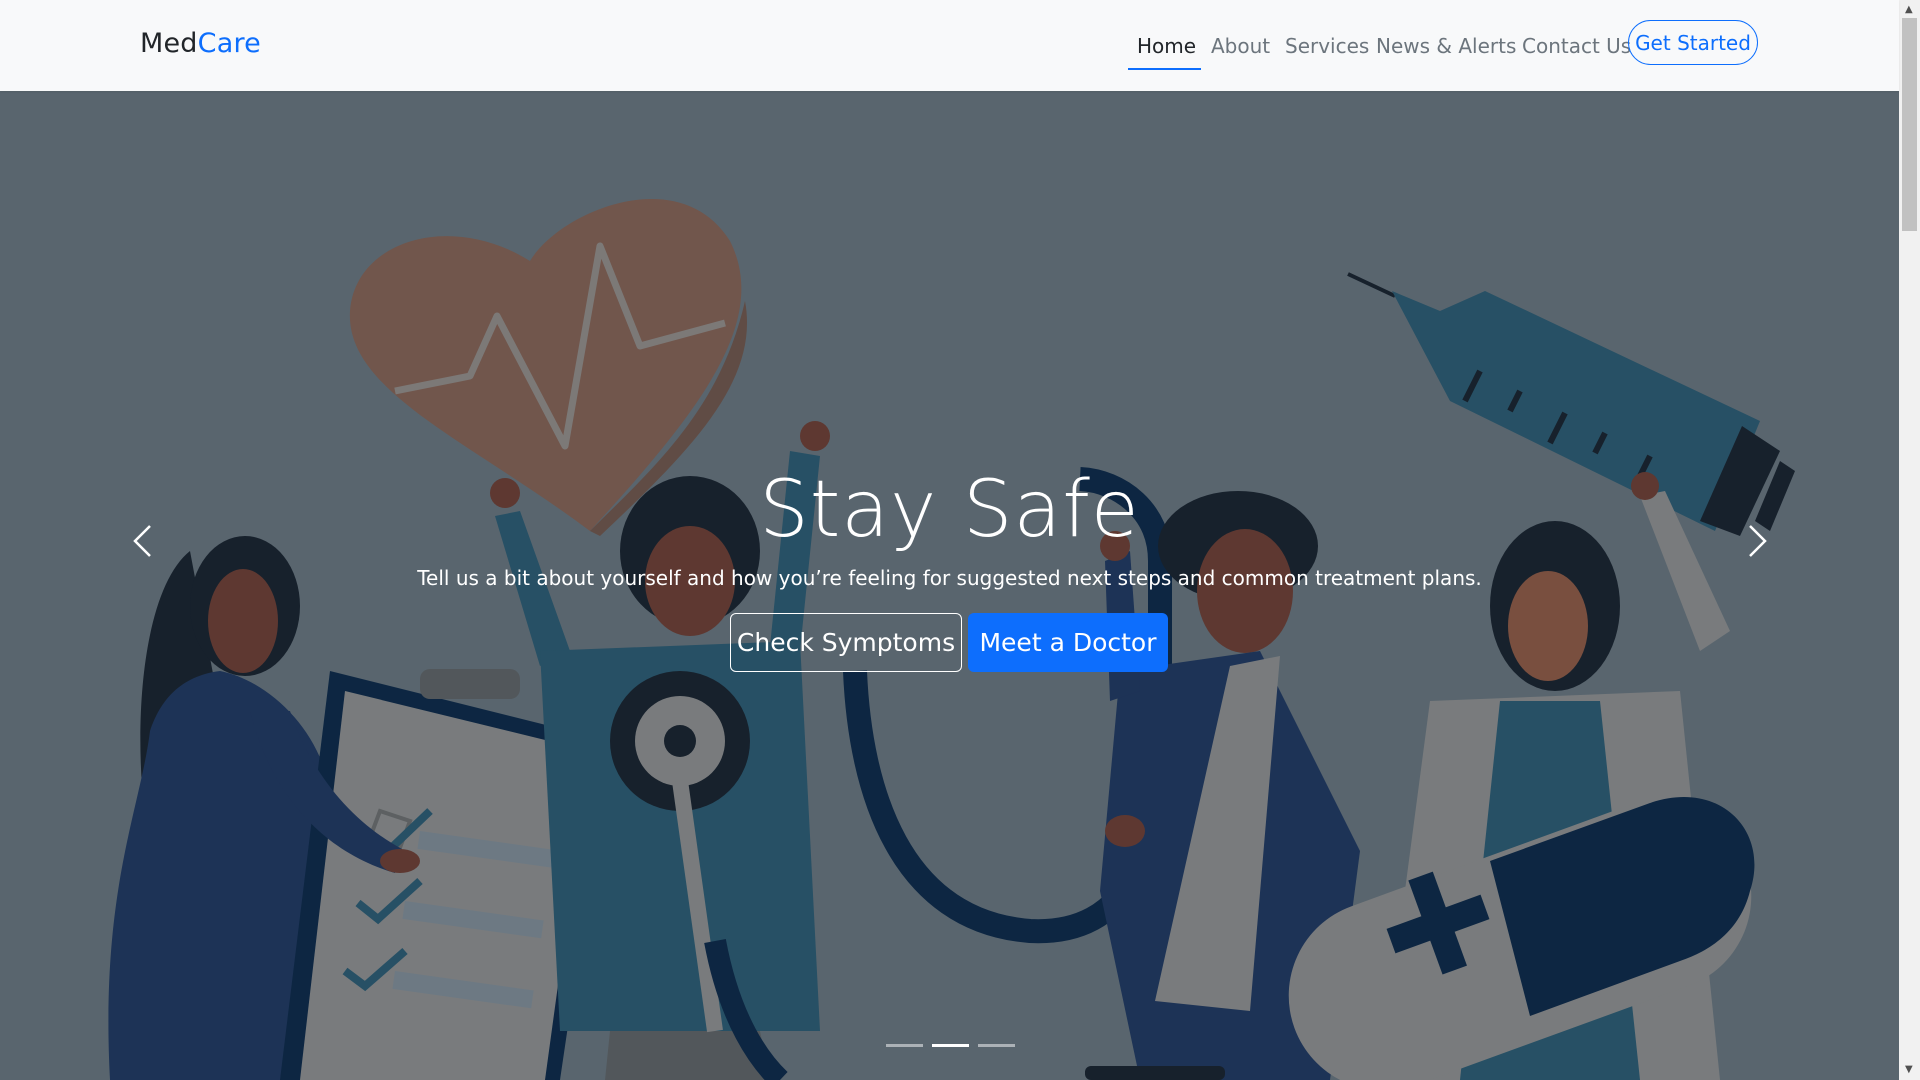 The height and width of the screenshot is (1080, 1920). Describe the element at coordinates (1446, 46) in the screenshot. I see `nav-link-news-alerts: News & Alerts` at that location.